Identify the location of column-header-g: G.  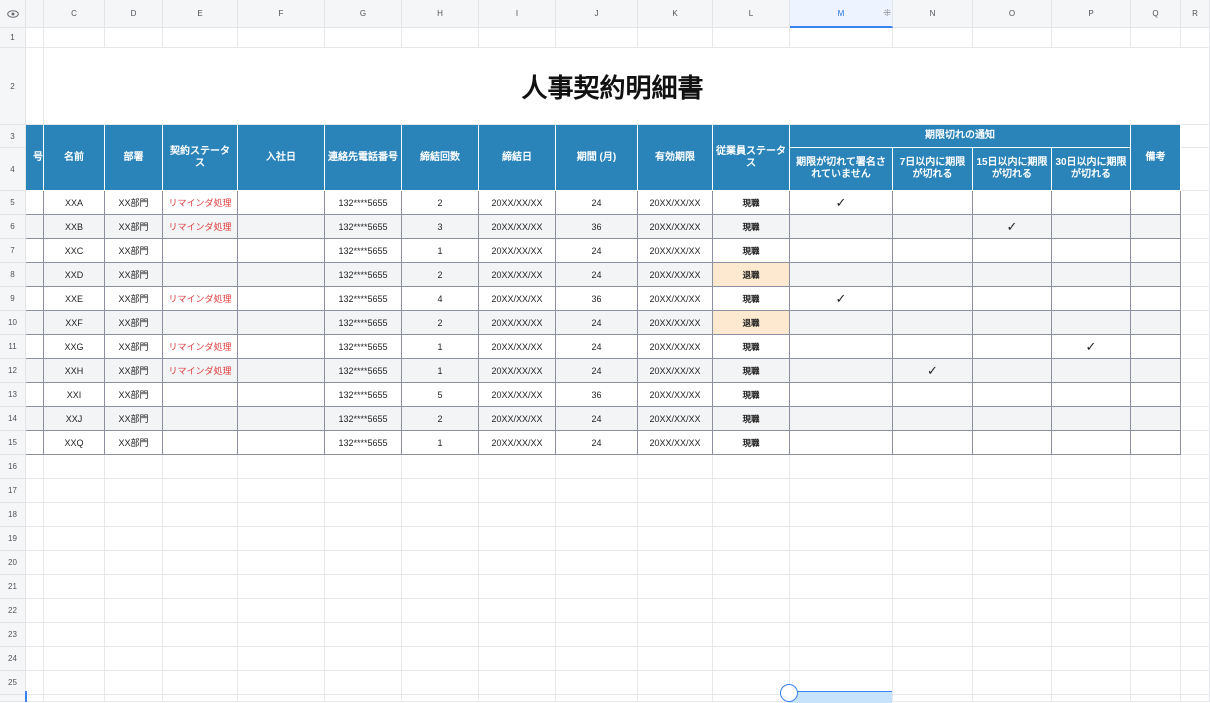
(363, 14).